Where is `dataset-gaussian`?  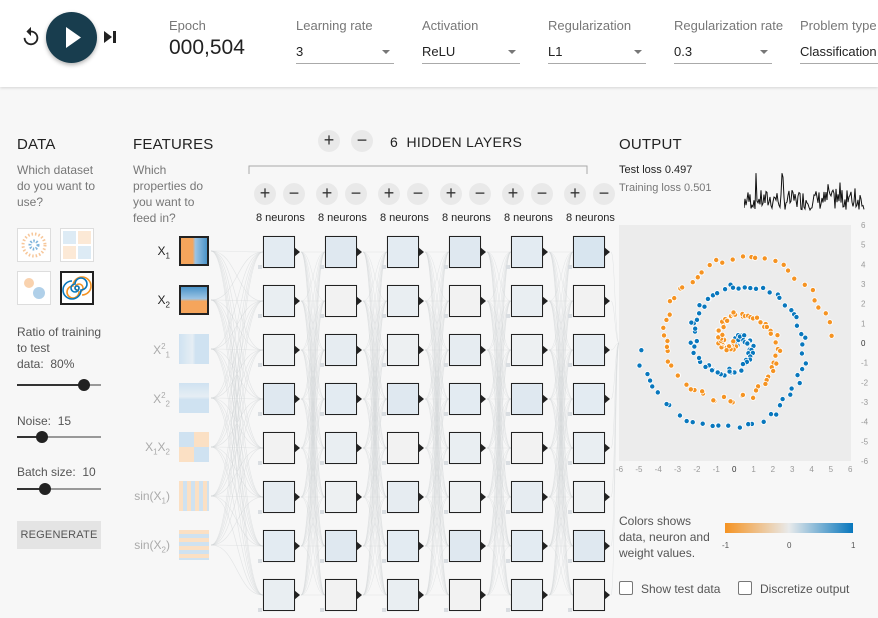 dataset-gaussian is located at coordinates (34, 288).